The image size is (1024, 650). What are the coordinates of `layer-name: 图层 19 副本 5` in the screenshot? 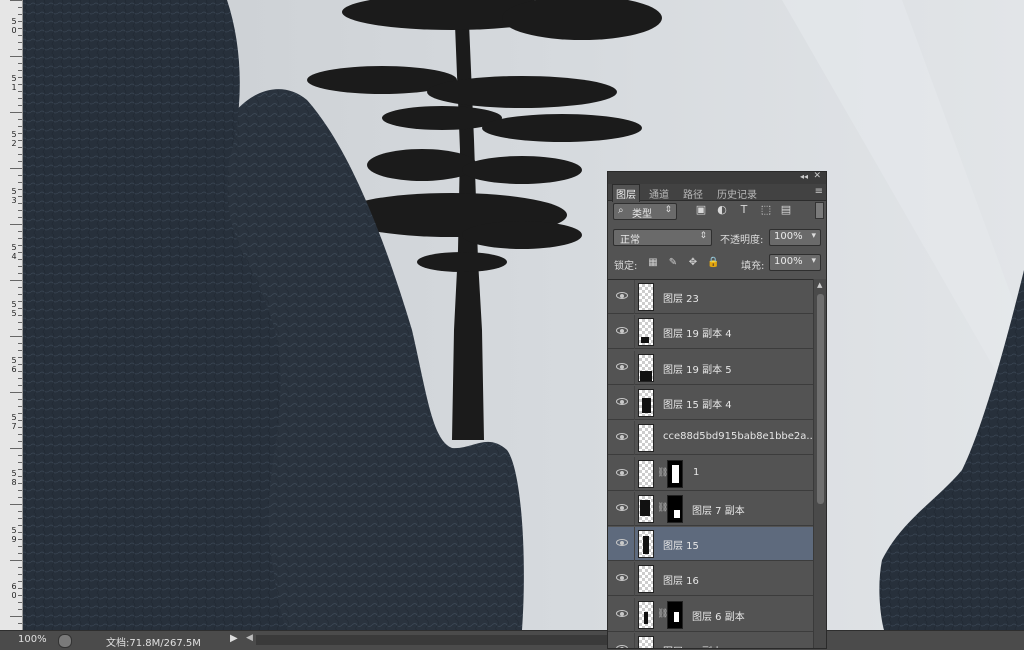 It's located at (697, 368).